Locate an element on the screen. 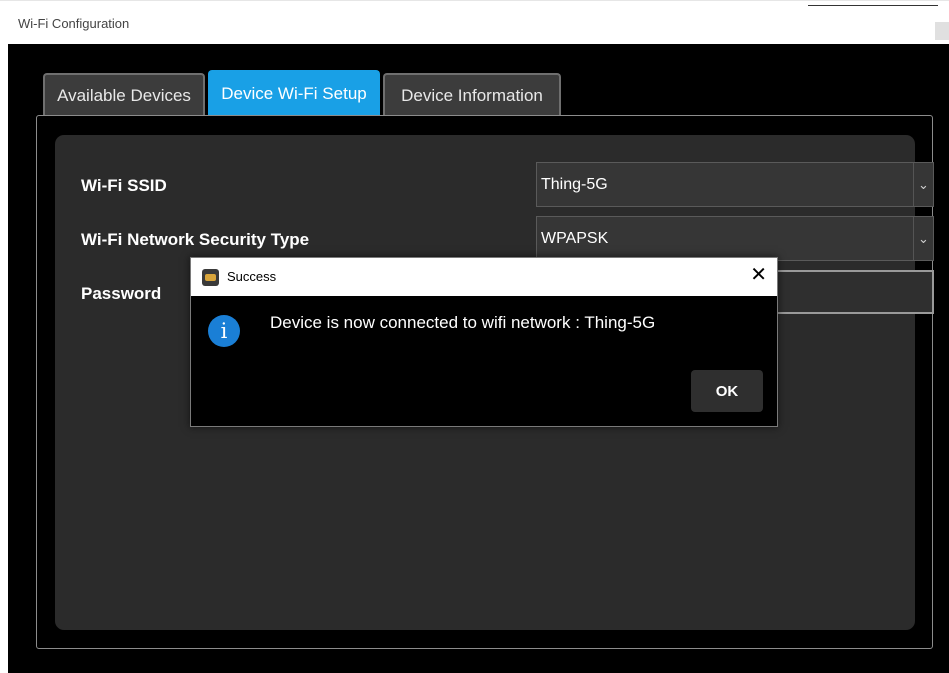  tab-device-wifi-setup: Device Wi-Fi Setup is located at coordinates (294, 93).